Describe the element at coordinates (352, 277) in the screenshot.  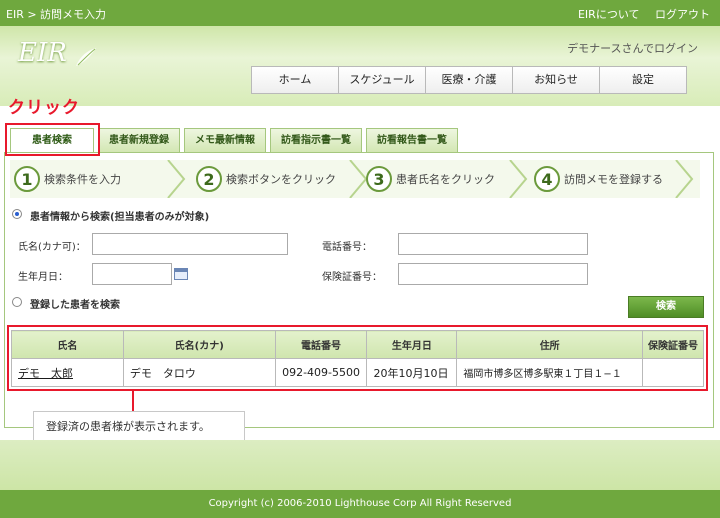
I see `insurance-label: 保険証番号：` at that location.